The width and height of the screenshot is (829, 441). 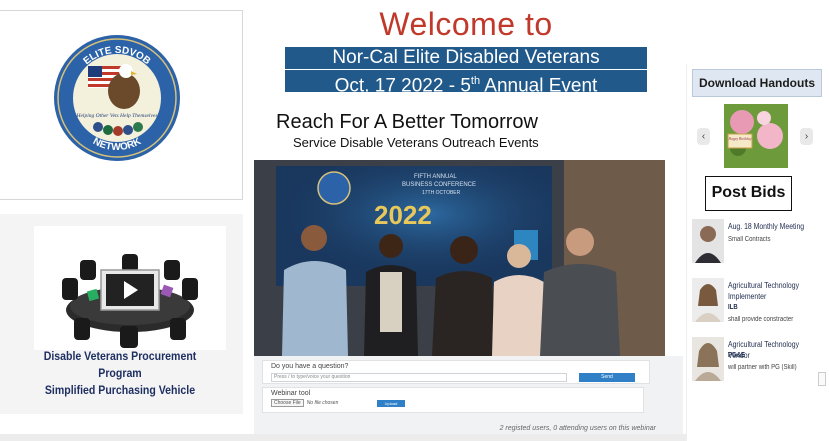 I want to click on file-status: No file chosen, so click(x=322, y=403).